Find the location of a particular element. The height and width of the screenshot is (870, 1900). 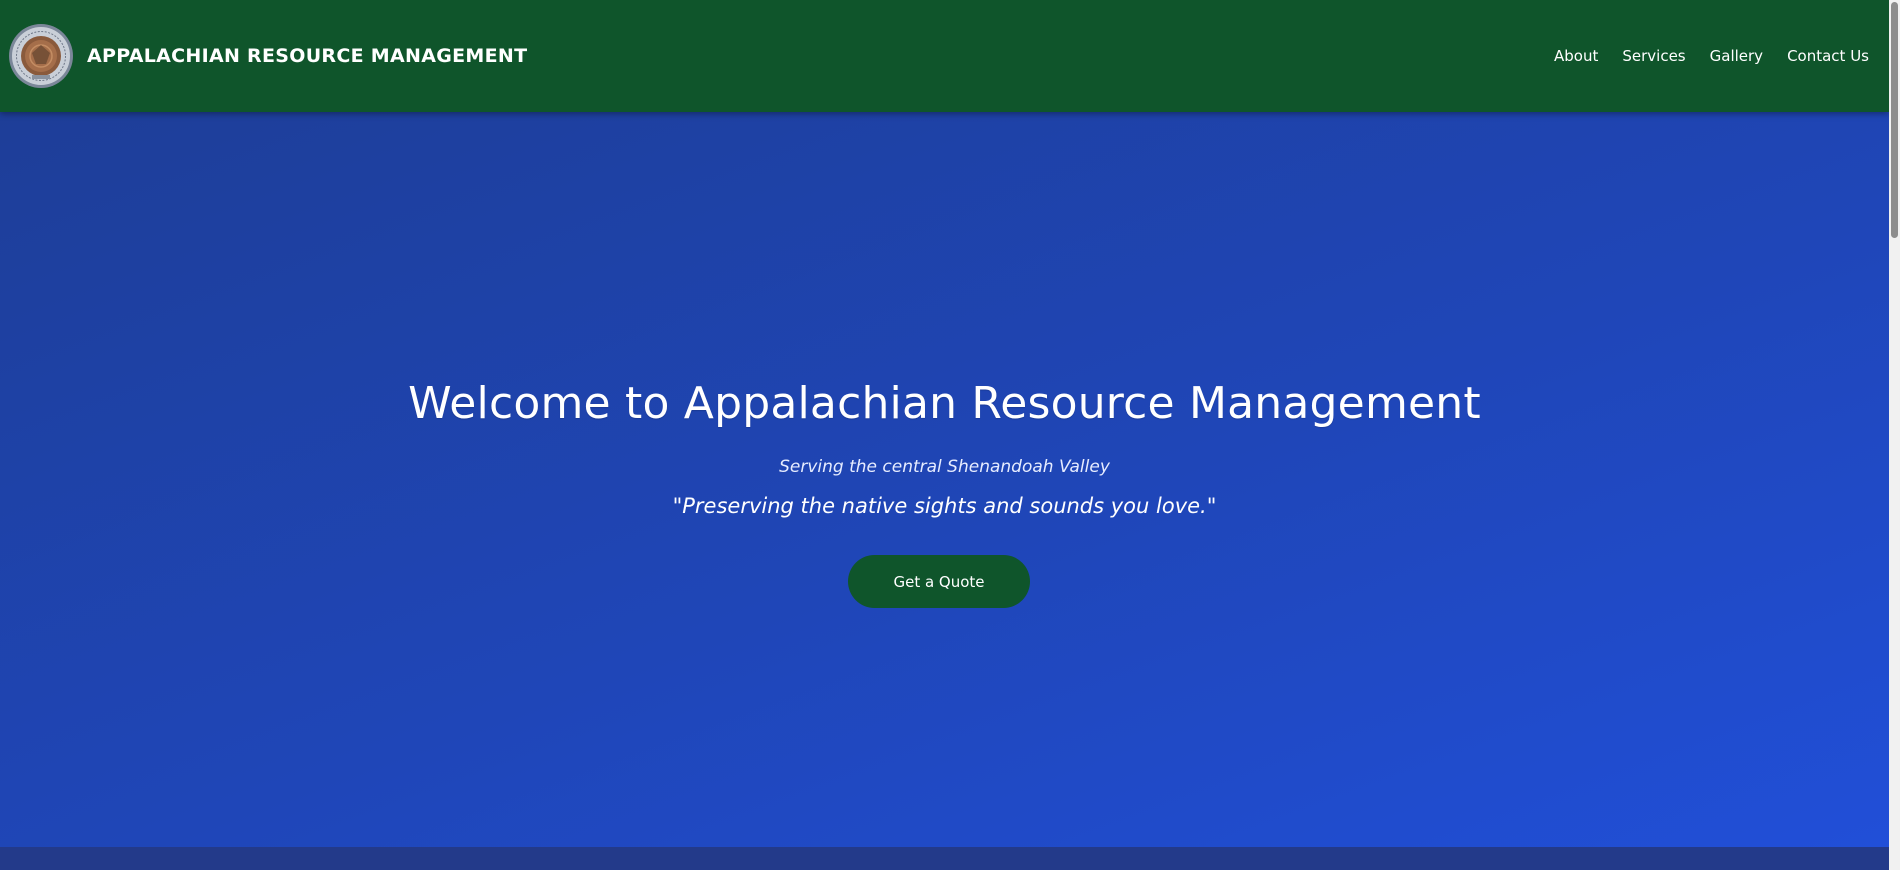

company-seal-logo is located at coordinates (41, 56).